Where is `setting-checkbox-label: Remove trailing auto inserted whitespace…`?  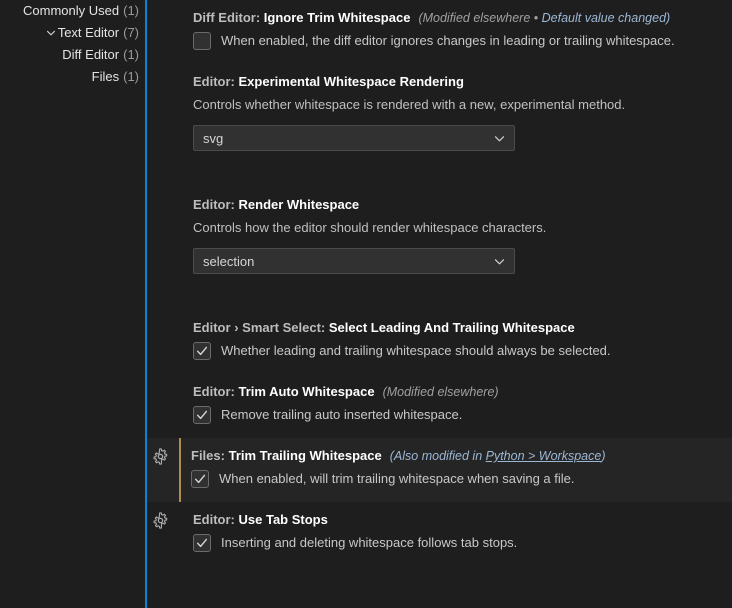 setting-checkbox-label: Remove trailing auto inserted whitespace… is located at coordinates (342, 414).